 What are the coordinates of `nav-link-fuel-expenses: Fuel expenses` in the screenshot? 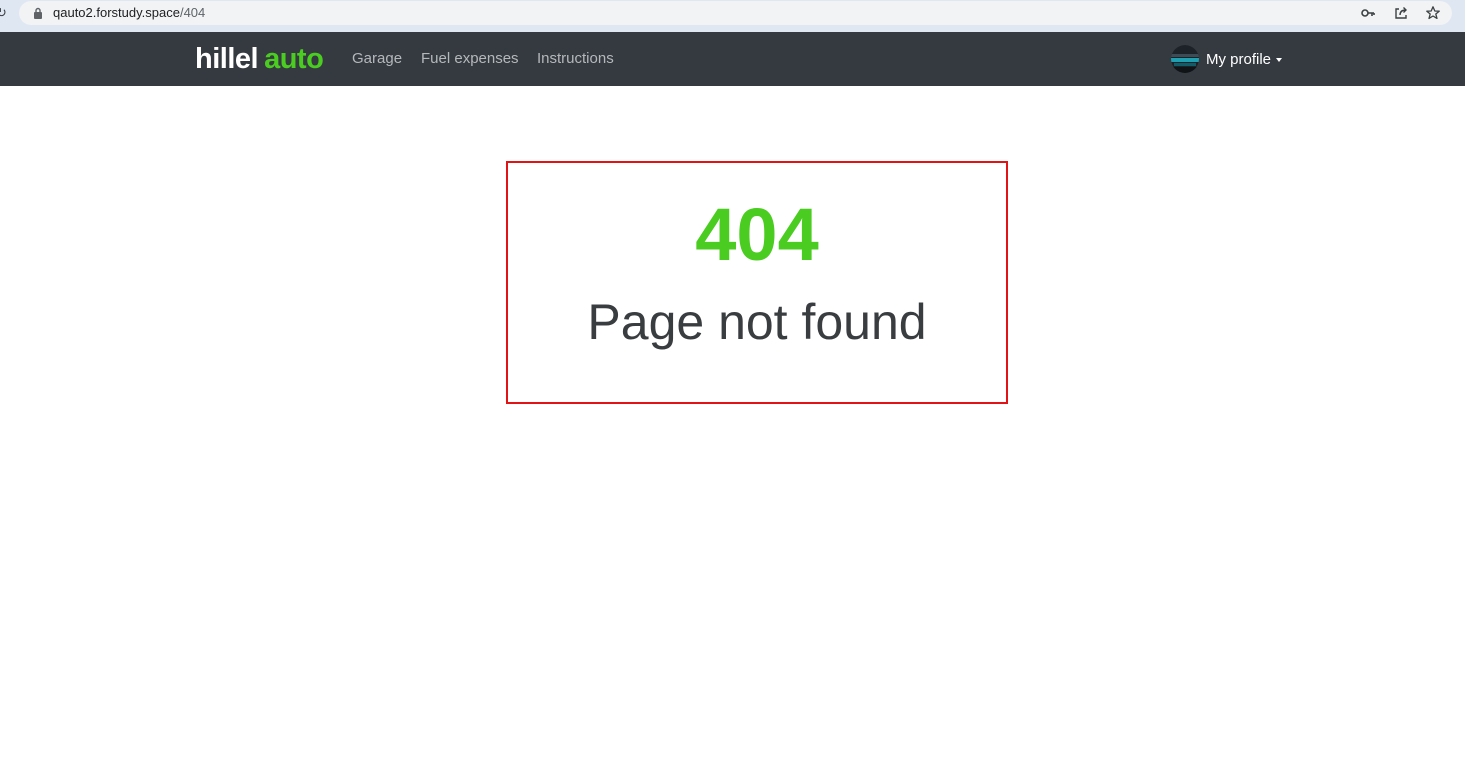 It's located at (470, 59).